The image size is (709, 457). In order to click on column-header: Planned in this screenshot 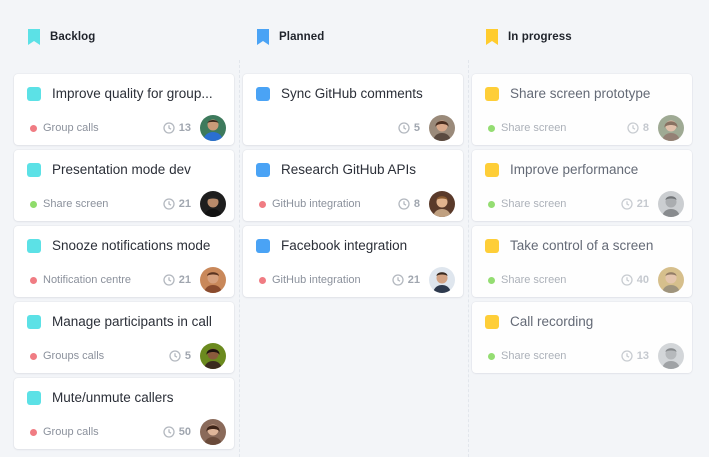, I will do `click(290, 37)`.